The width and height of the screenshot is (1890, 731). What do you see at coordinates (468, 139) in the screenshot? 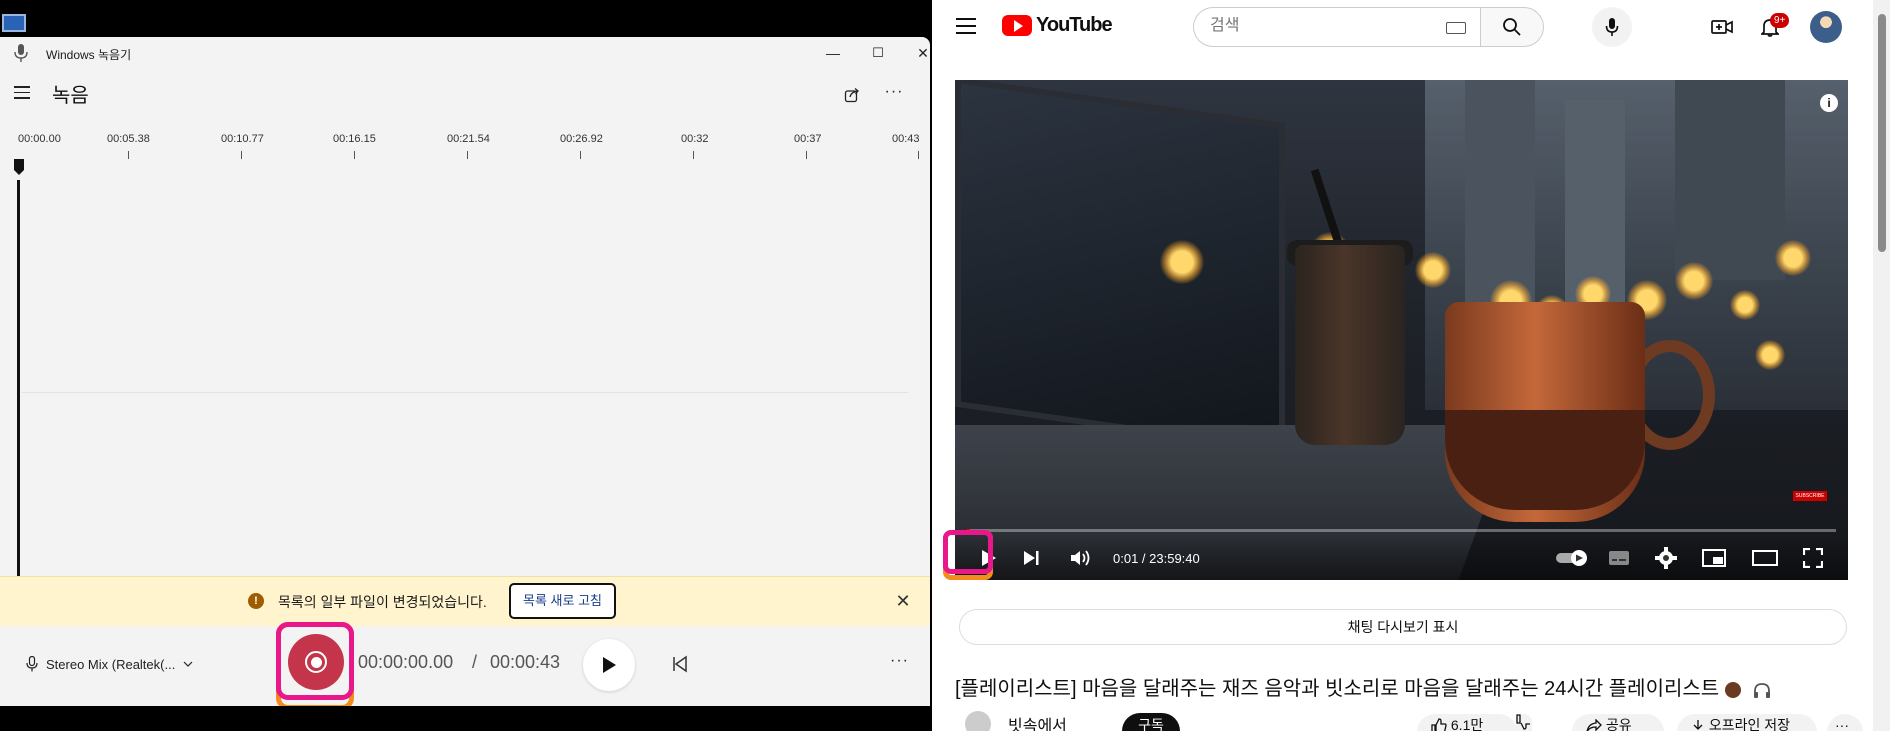
I see `tick-label: 00:21.54` at bounding box center [468, 139].